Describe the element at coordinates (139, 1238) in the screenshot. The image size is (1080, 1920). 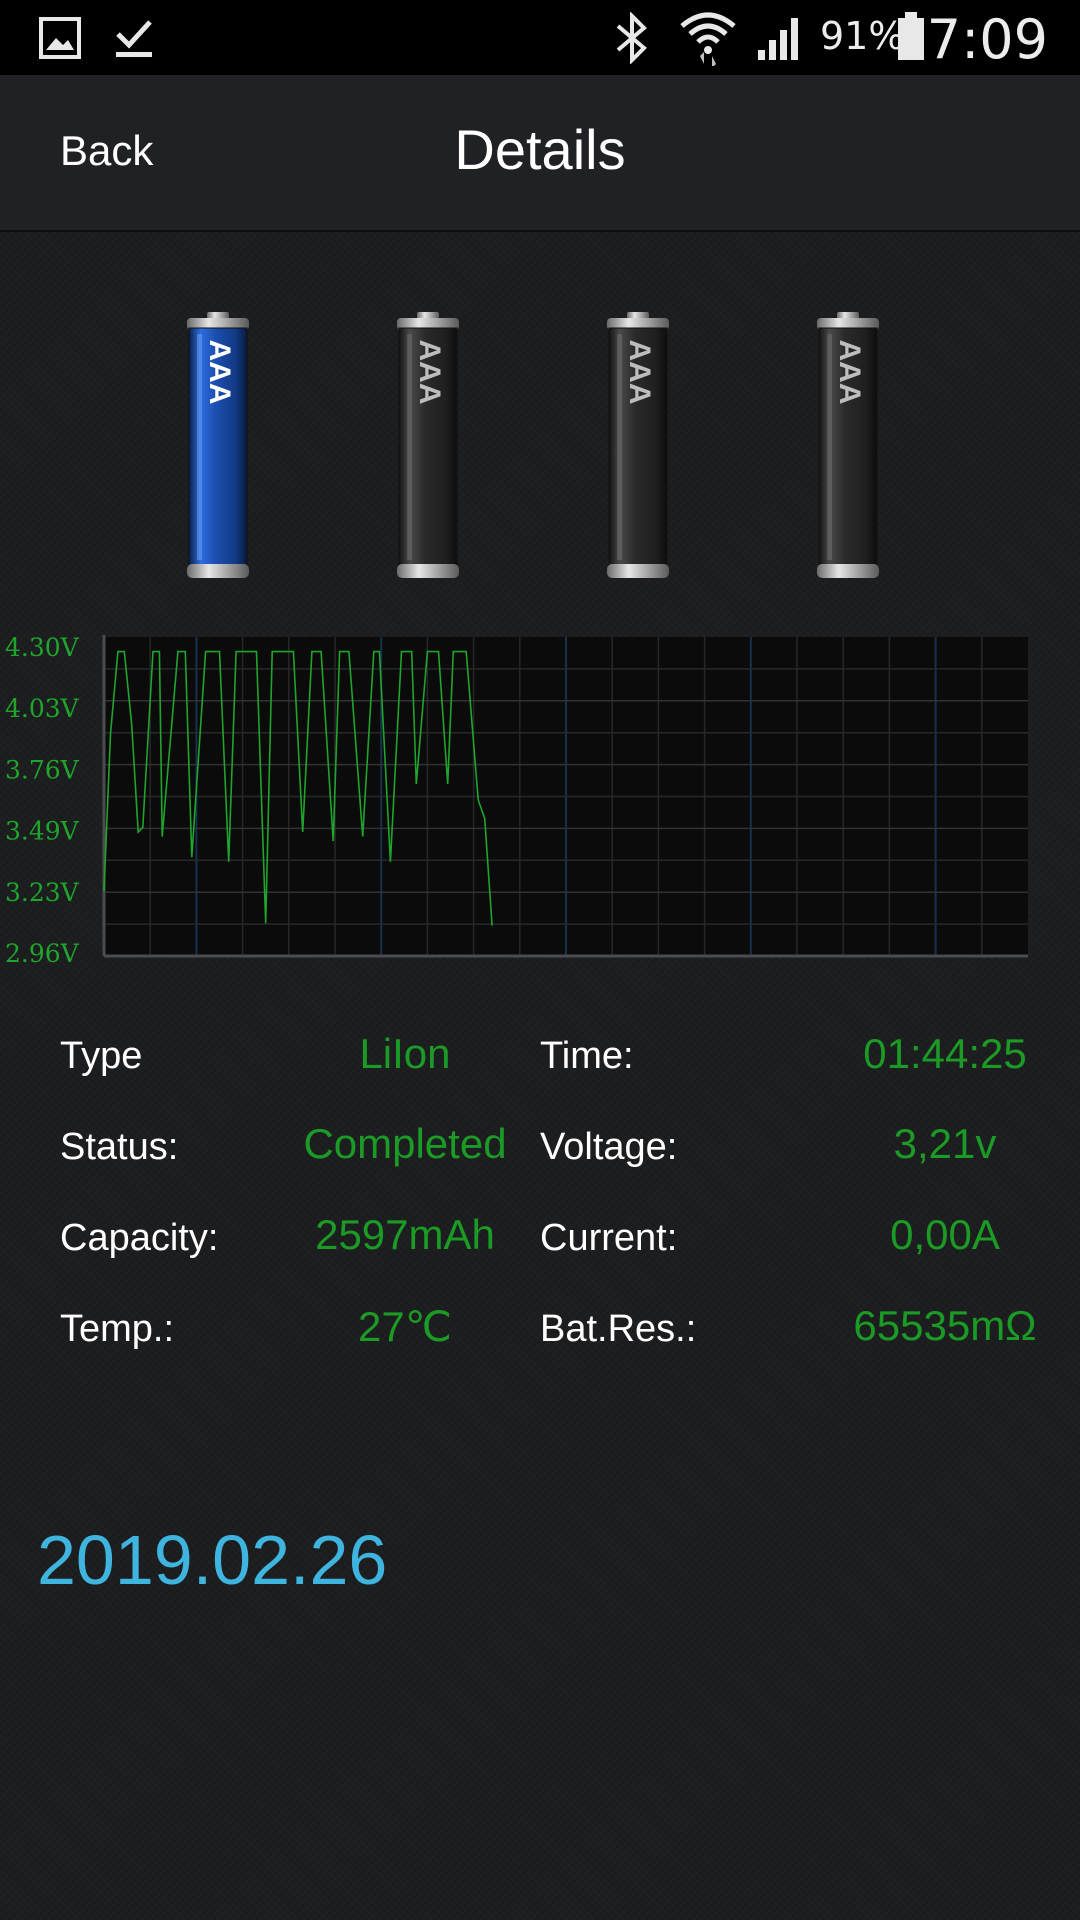
I see `capacity-label: Capacity:` at that location.